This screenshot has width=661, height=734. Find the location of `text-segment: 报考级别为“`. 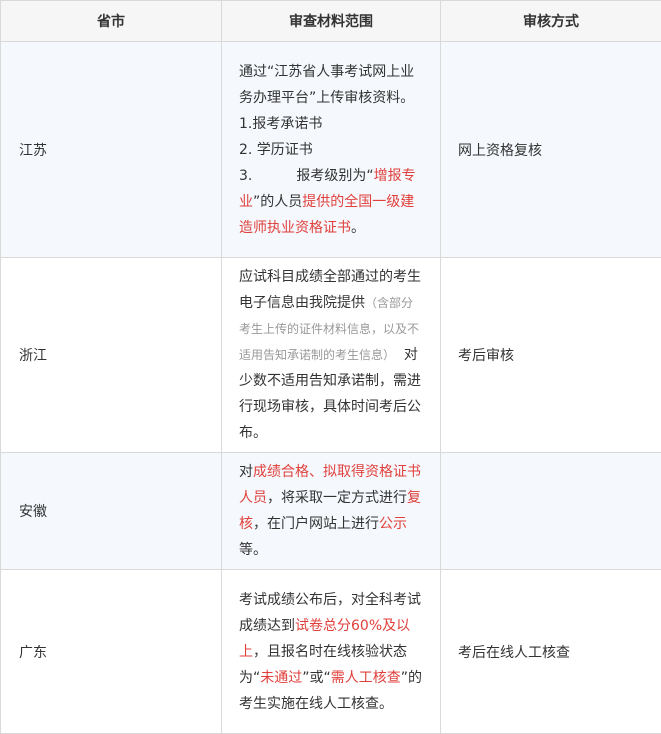

text-segment: 报考级别为“ is located at coordinates (334, 176).